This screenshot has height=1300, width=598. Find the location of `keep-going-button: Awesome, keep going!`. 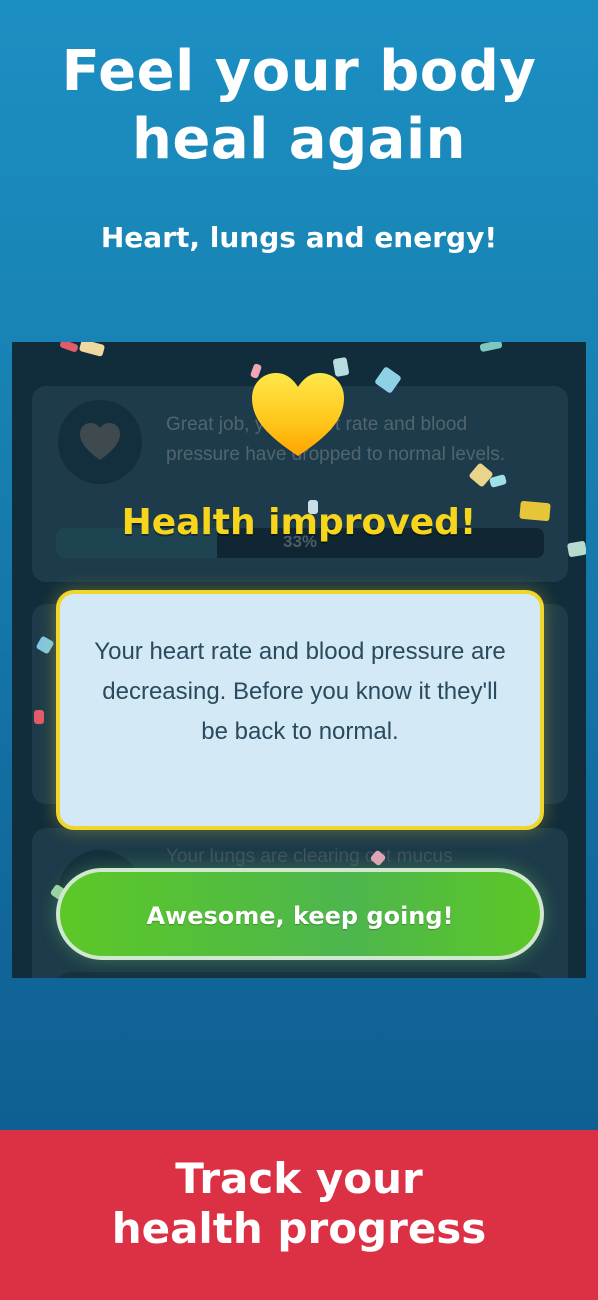

keep-going-button: Awesome, keep going! is located at coordinates (300, 914).